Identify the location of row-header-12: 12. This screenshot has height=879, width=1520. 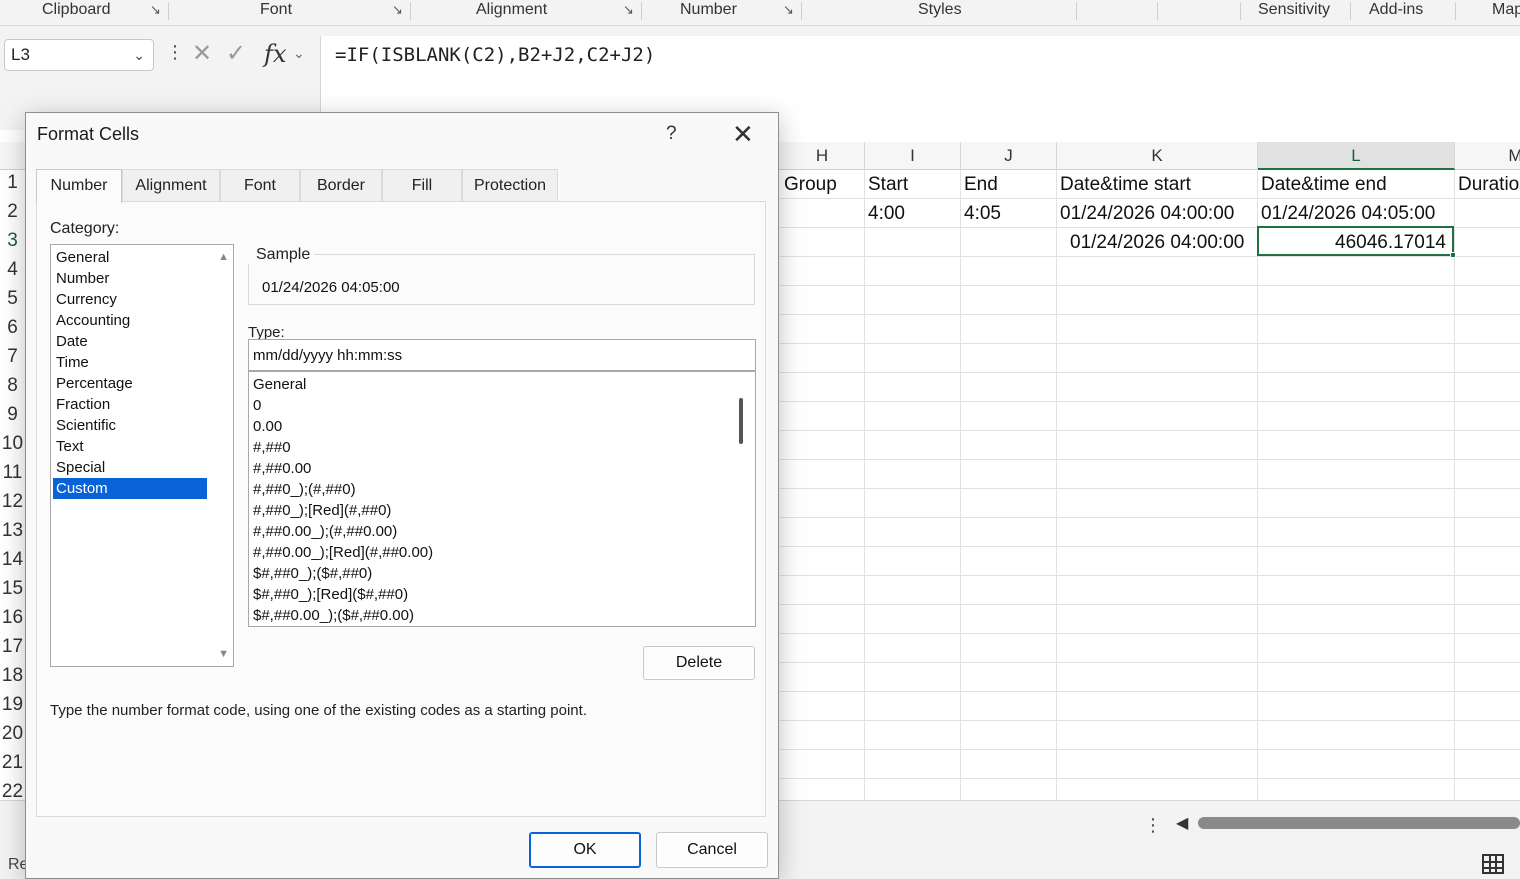
(12, 502).